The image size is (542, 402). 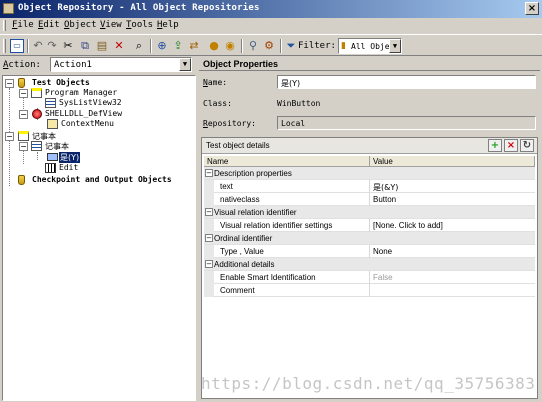 What do you see at coordinates (111, 25) in the screenshot?
I see `menu-view: View` at bounding box center [111, 25].